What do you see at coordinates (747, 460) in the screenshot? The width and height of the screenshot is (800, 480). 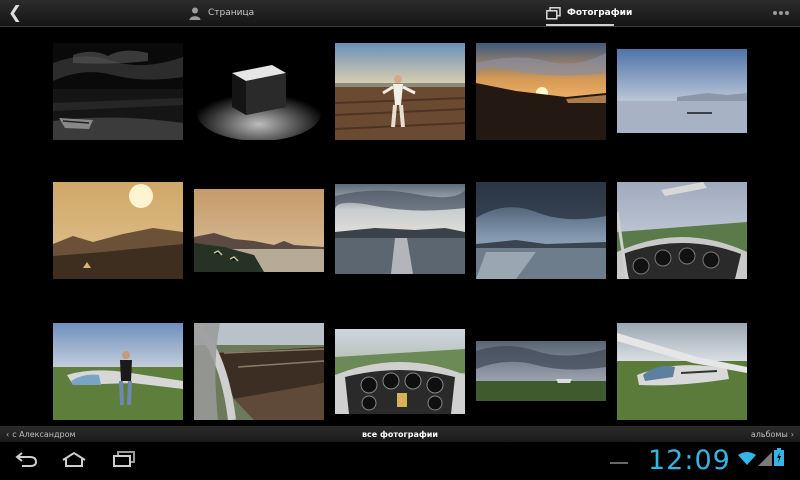 I see `wifi-icon` at bounding box center [747, 460].